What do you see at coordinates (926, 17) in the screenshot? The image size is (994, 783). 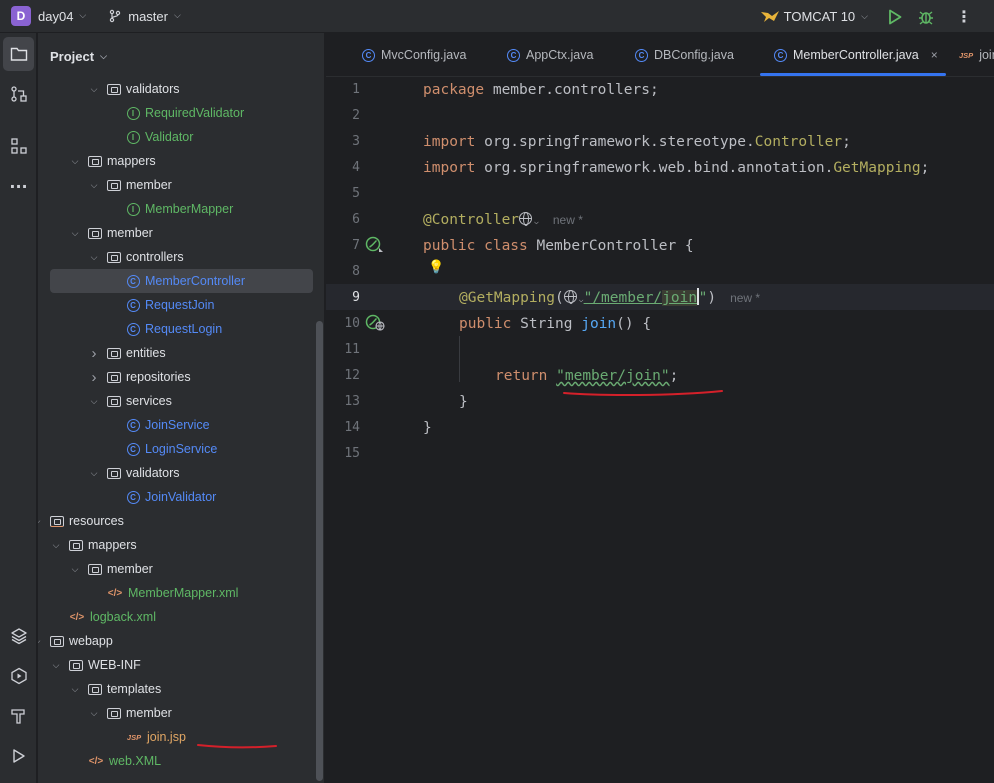 I see `debug-icon` at bounding box center [926, 17].